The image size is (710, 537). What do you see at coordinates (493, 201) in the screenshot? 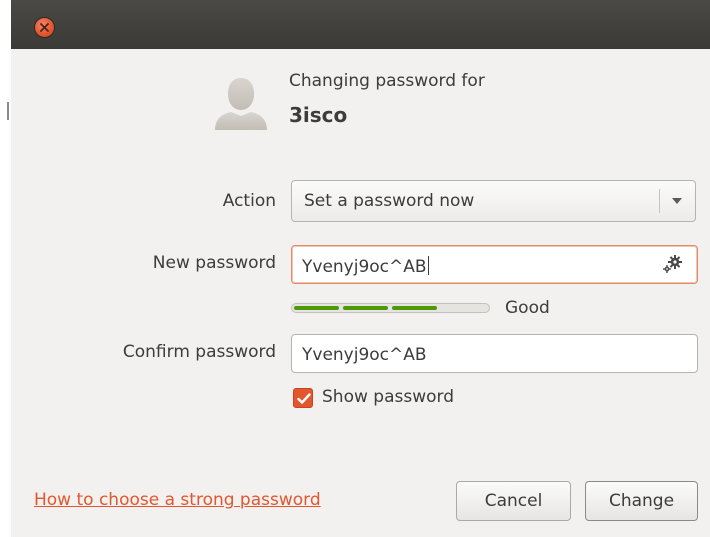
I see `action-dropdown: Set a password now` at bounding box center [493, 201].